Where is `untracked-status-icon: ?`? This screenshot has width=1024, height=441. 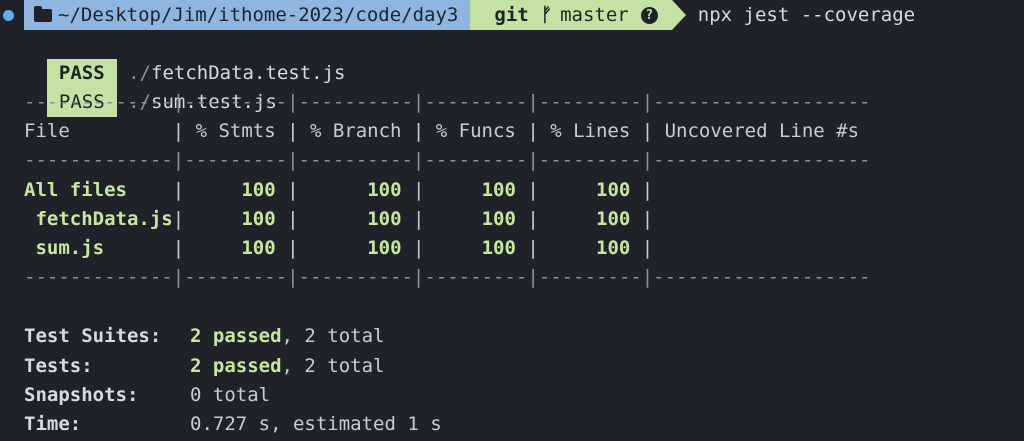 untracked-status-icon: ? is located at coordinates (649, 15).